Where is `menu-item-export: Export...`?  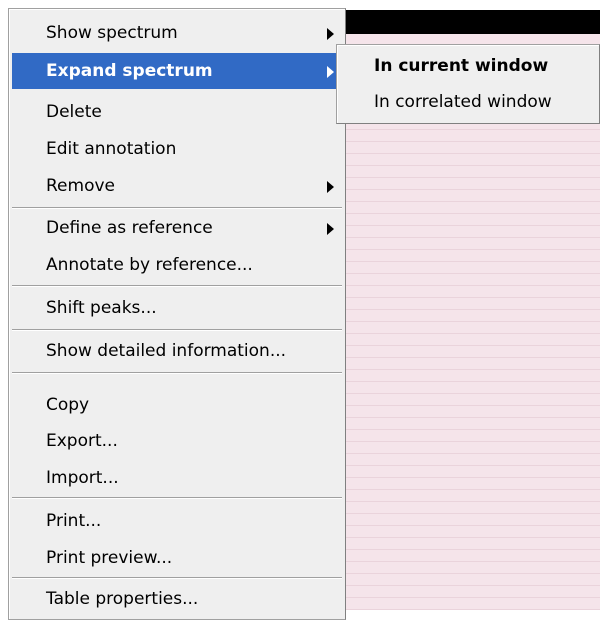
menu-item-export: Export... is located at coordinates (177, 441).